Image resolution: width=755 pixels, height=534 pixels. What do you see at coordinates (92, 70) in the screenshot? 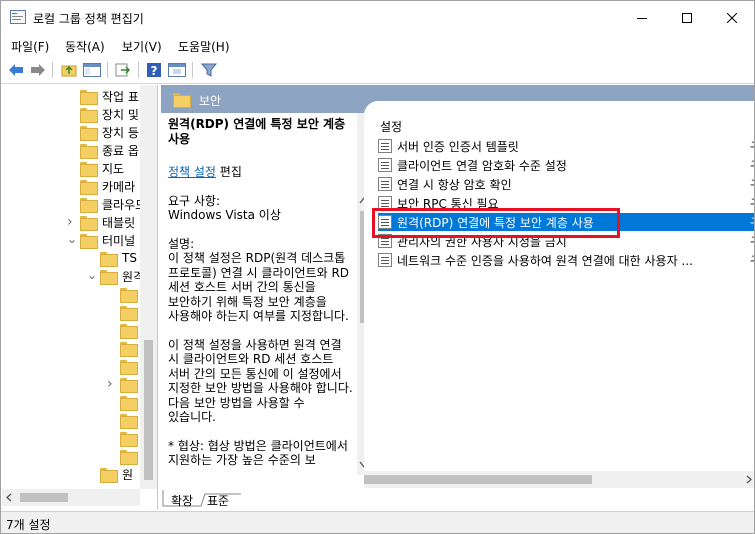
I see `show-hide-tree-button` at bounding box center [92, 70].